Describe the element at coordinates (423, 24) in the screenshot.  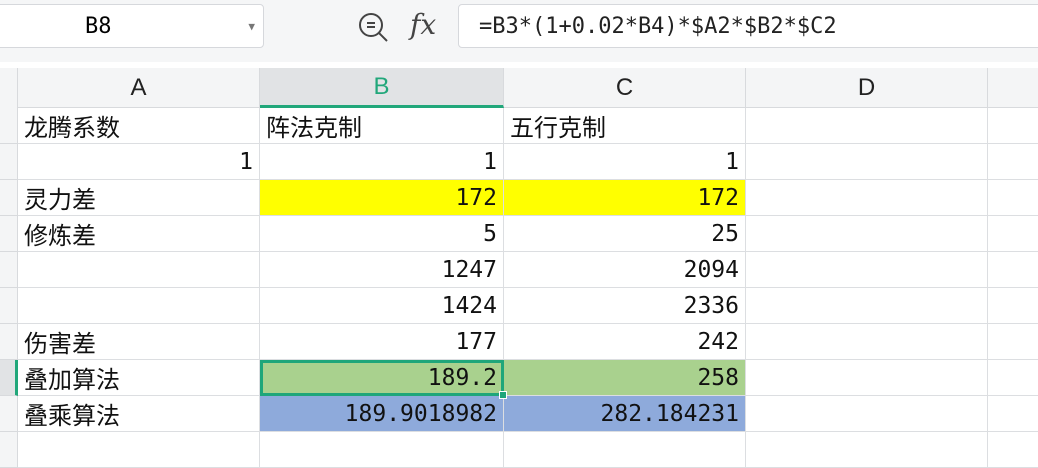
I see `fx-icon: fx` at that location.